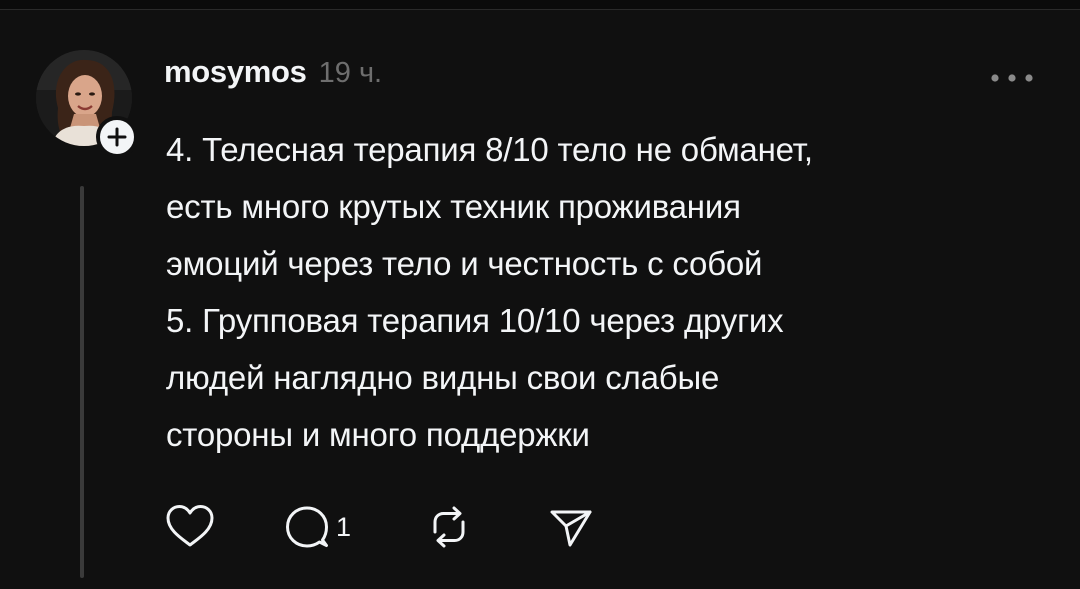 The width and height of the screenshot is (1080, 589). What do you see at coordinates (235, 72) in the screenshot?
I see `username: mosymos` at bounding box center [235, 72].